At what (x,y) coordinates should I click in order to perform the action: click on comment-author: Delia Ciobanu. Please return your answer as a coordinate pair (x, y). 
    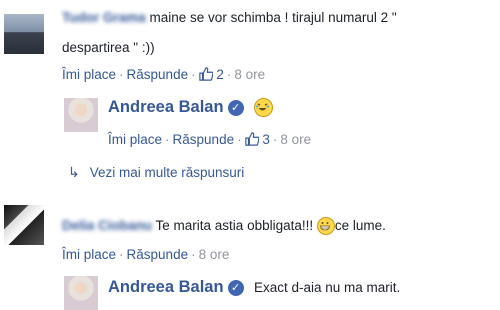
    Looking at the image, I should click on (107, 225).